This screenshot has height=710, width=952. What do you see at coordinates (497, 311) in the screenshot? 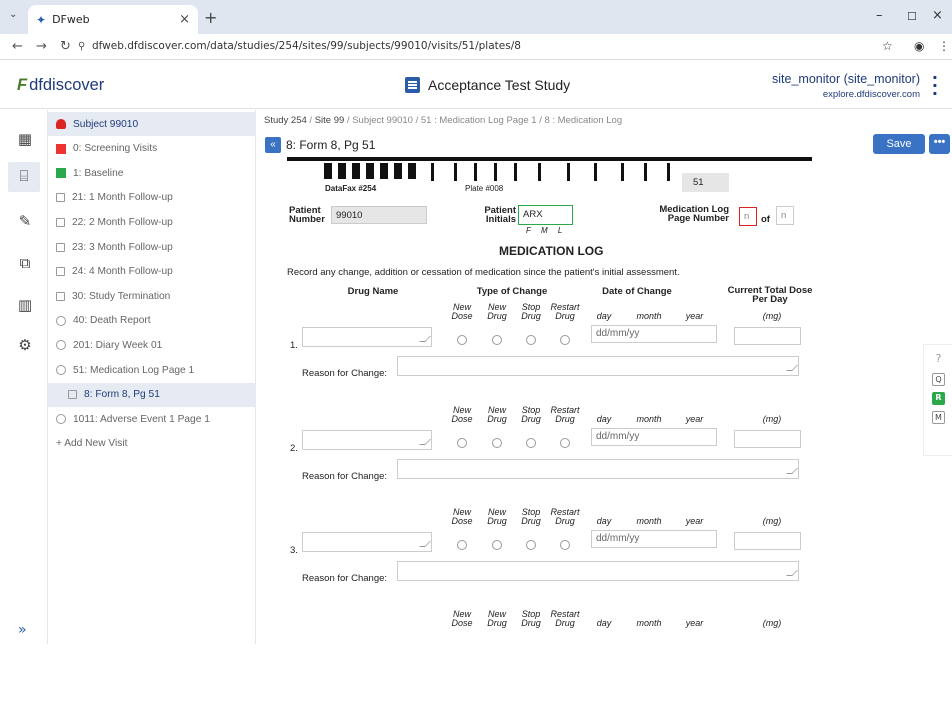
I see `option-label: New Drug` at bounding box center [497, 311].